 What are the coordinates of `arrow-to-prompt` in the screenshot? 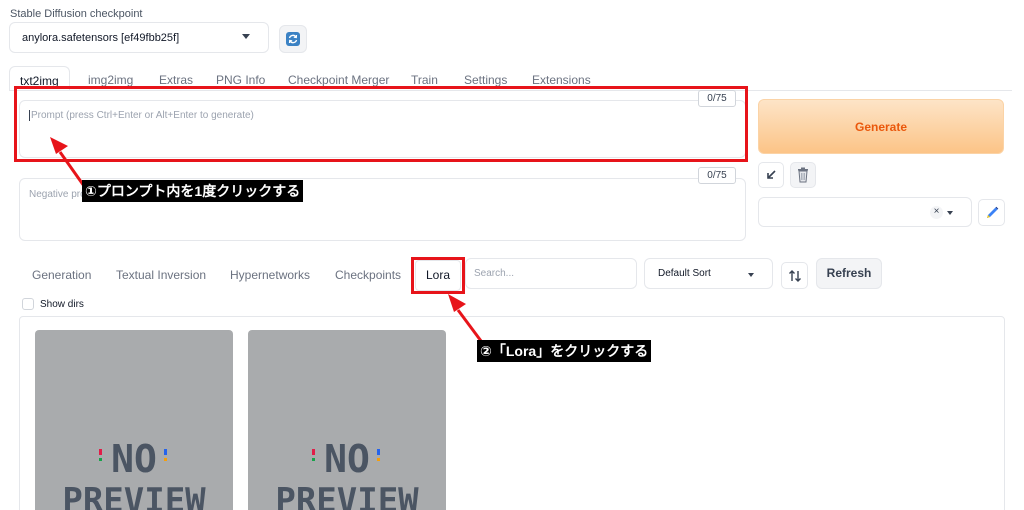 It's located at (68, 162).